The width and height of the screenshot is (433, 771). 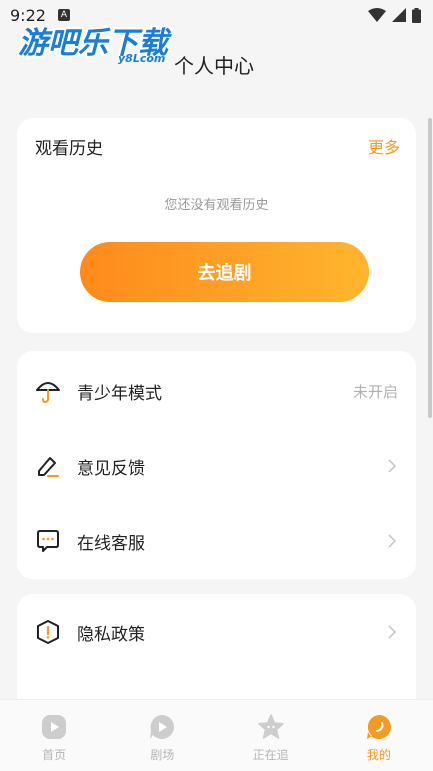 What do you see at coordinates (48, 391) in the screenshot?
I see `umbrella-icon` at bounding box center [48, 391].